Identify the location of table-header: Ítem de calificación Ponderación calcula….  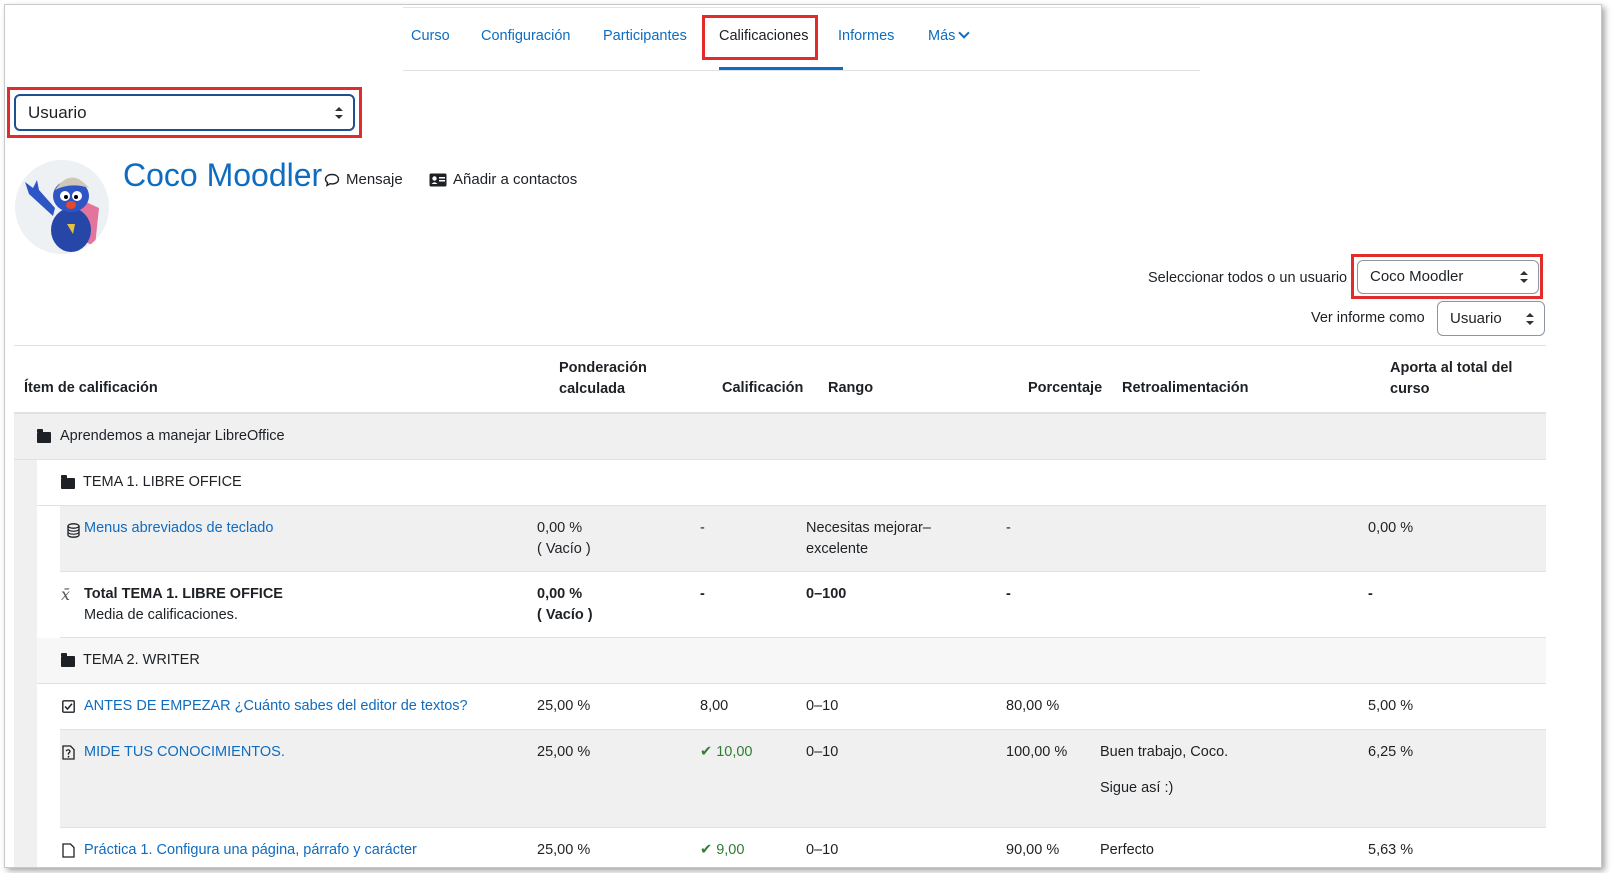
(780, 379).